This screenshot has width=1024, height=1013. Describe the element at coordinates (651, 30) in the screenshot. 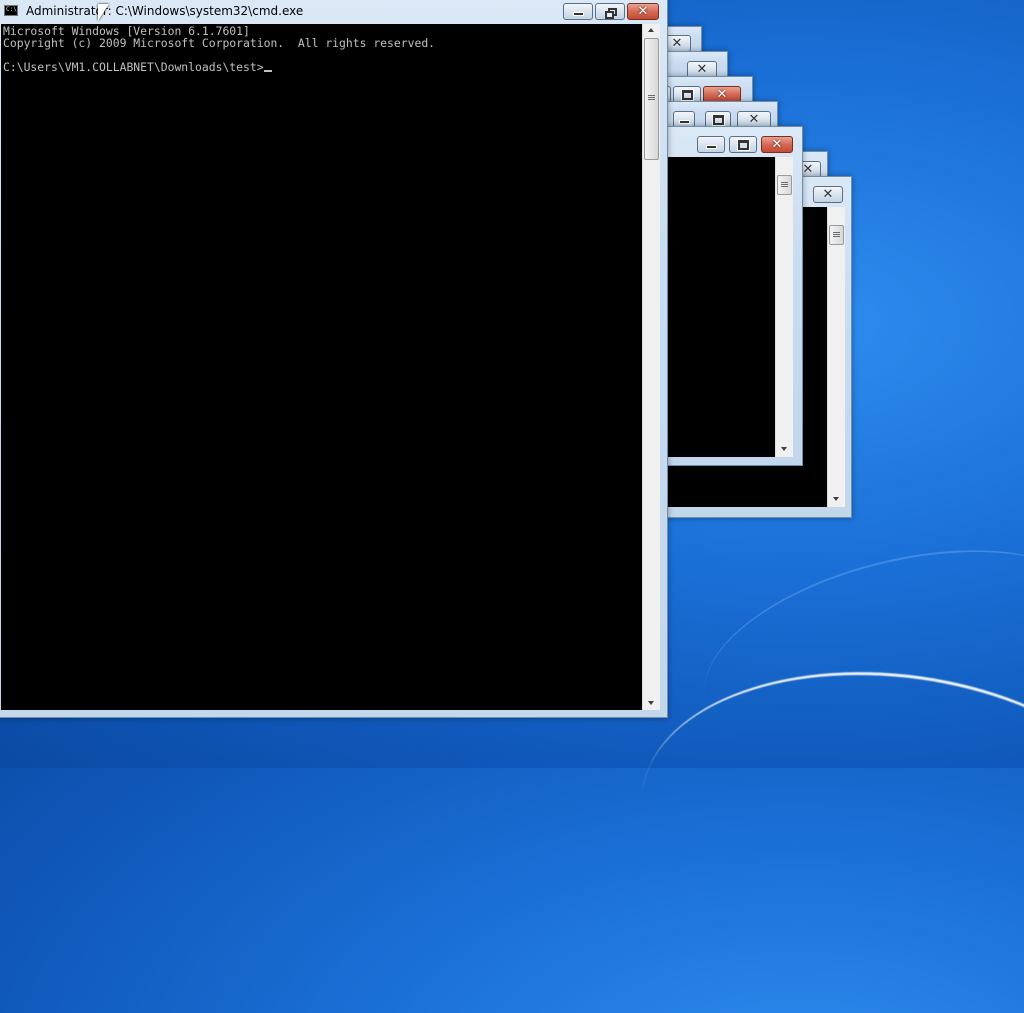

I see `scroll-up-arrow-icon` at that location.